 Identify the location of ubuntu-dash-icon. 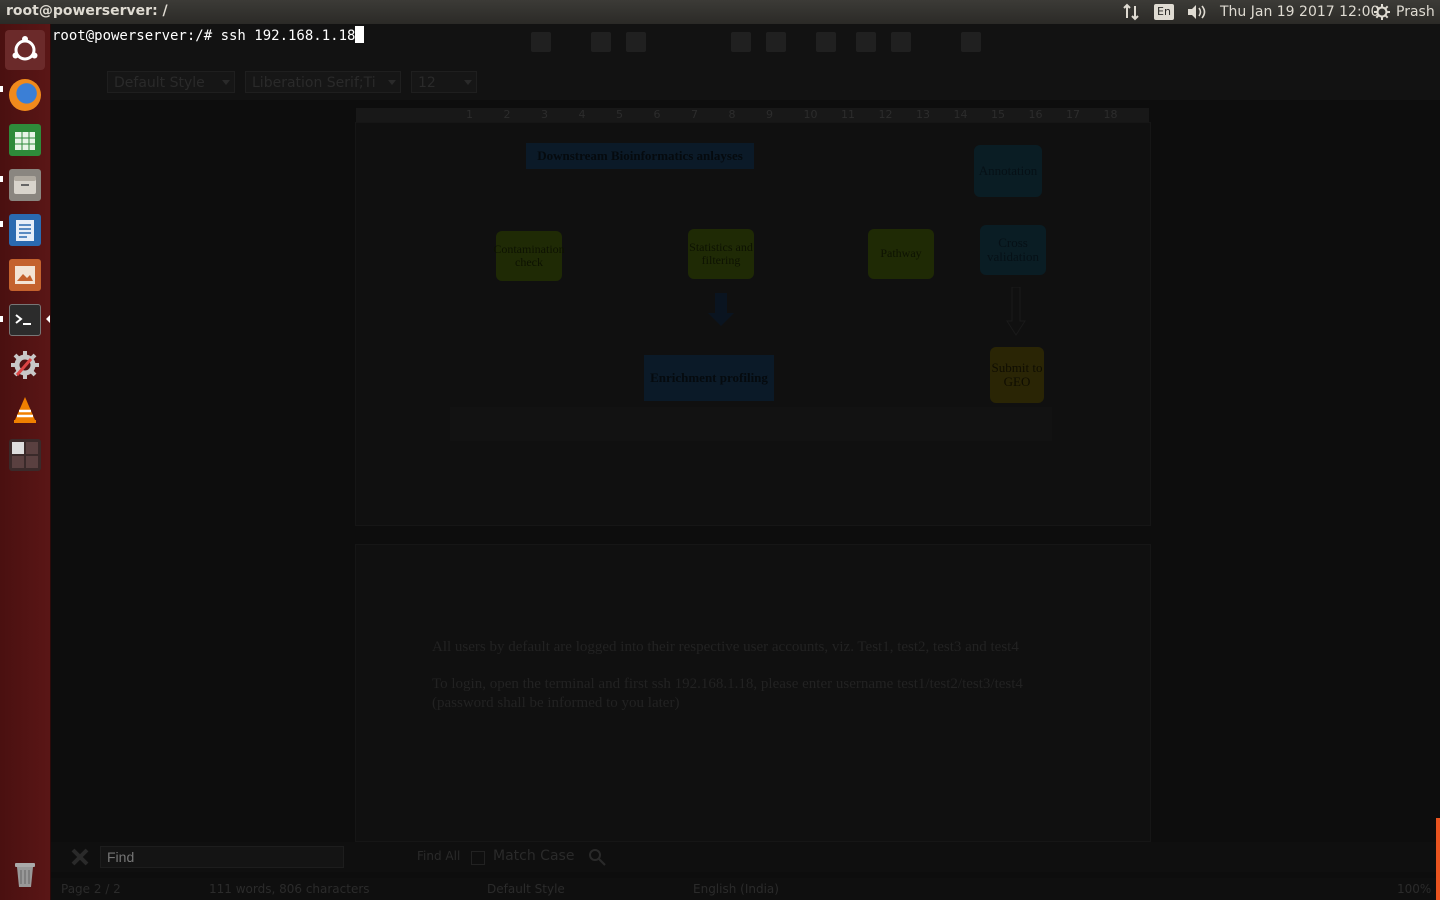
(25, 50).